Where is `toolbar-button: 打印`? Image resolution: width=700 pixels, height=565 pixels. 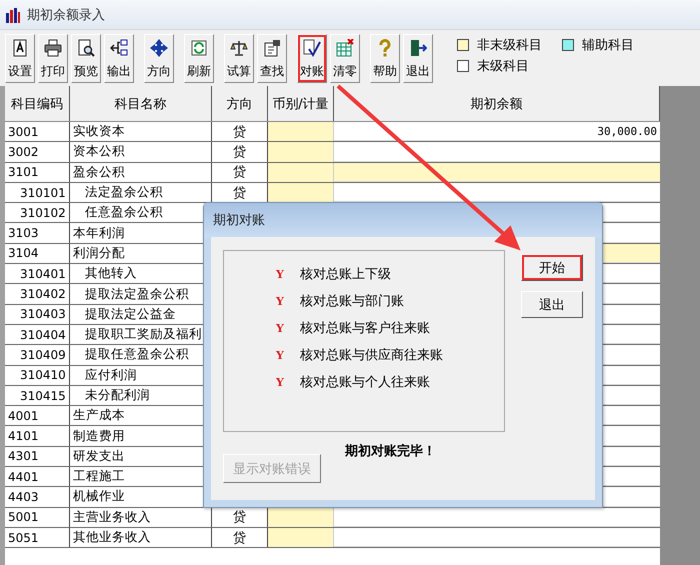
toolbar-button: 打印 is located at coordinates (53, 58).